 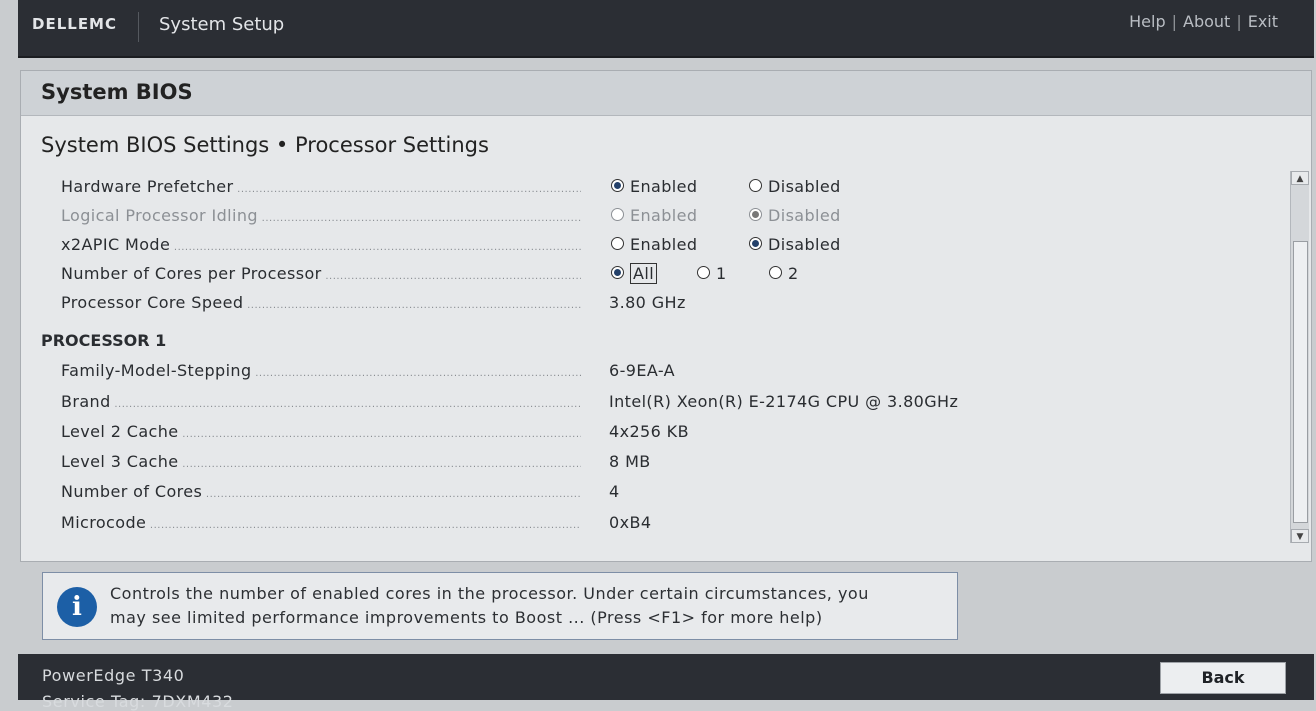 I want to click on radio-idling-disabled: Disabled, so click(x=795, y=215).